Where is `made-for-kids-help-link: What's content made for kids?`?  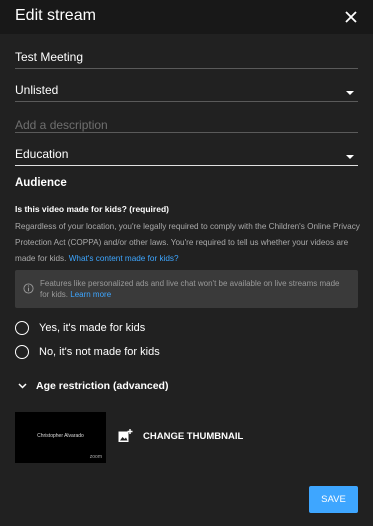 made-for-kids-help-link: What's content made for kids? is located at coordinates (124, 258).